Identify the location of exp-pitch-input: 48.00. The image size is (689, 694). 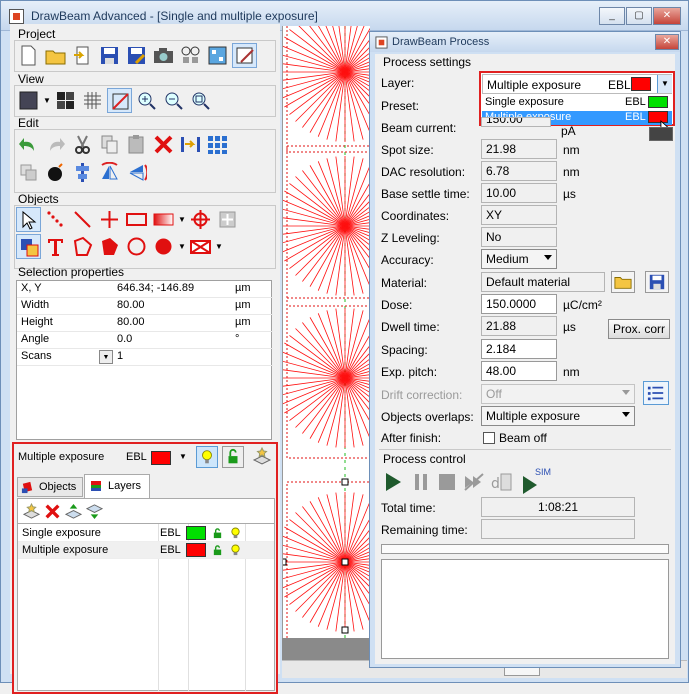
(519, 371).